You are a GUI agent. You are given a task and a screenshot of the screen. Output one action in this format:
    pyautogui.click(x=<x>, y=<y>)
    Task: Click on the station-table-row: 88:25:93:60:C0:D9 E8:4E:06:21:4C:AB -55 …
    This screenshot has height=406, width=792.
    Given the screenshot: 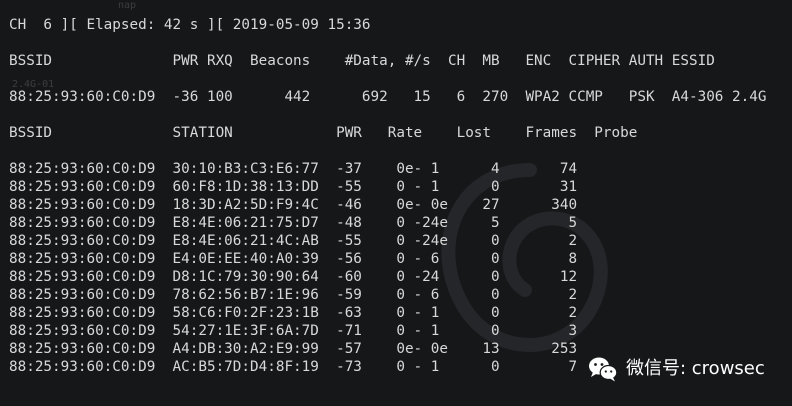 What is the action you would take?
    pyautogui.click(x=293, y=241)
    